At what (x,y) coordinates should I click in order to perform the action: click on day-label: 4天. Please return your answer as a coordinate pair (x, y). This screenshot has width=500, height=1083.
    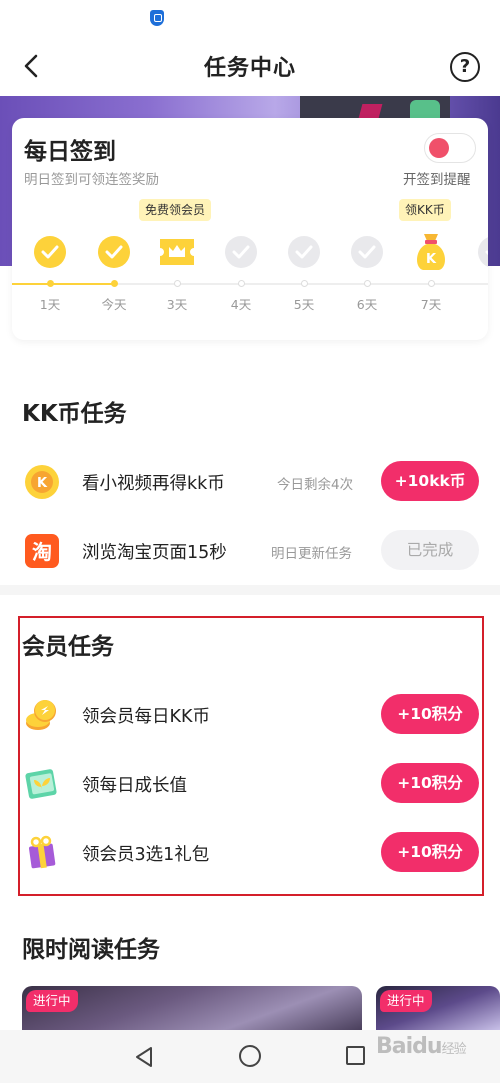
    Looking at the image, I should click on (241, 304).